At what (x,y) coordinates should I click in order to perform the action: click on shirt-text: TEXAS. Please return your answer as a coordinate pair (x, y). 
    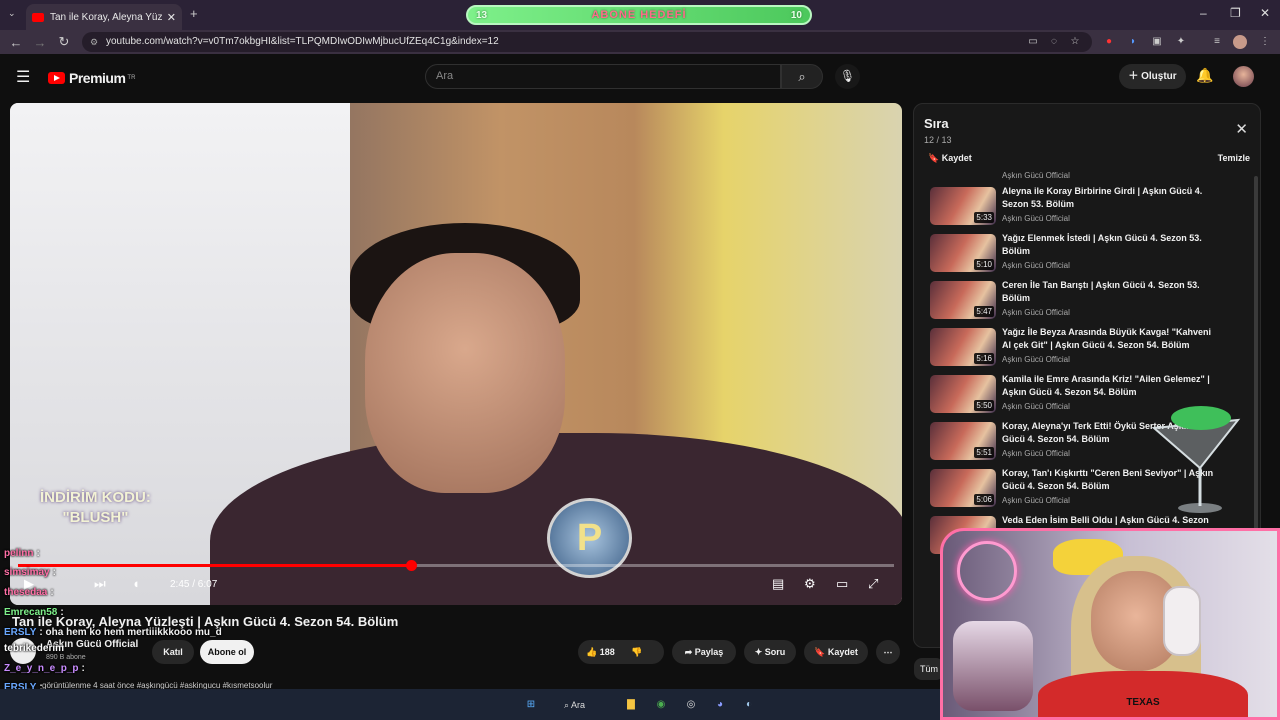
    Looking at the image, I should click on (1143, 702).